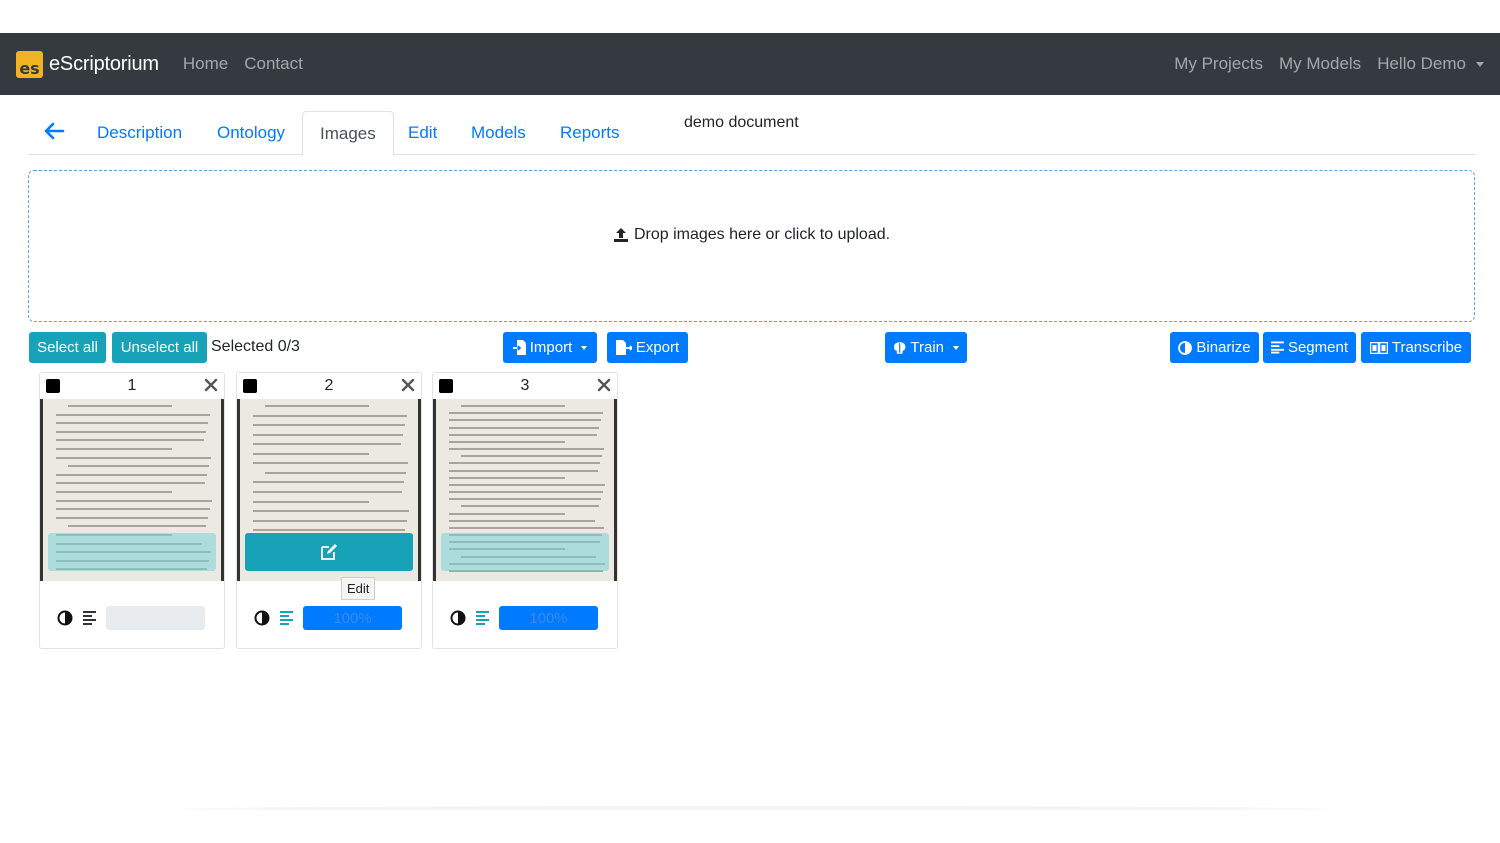  What do you see at coordinates (348, 133) in the screenshot?
I see `tab-images: Images` at bounding box center [348, 133].